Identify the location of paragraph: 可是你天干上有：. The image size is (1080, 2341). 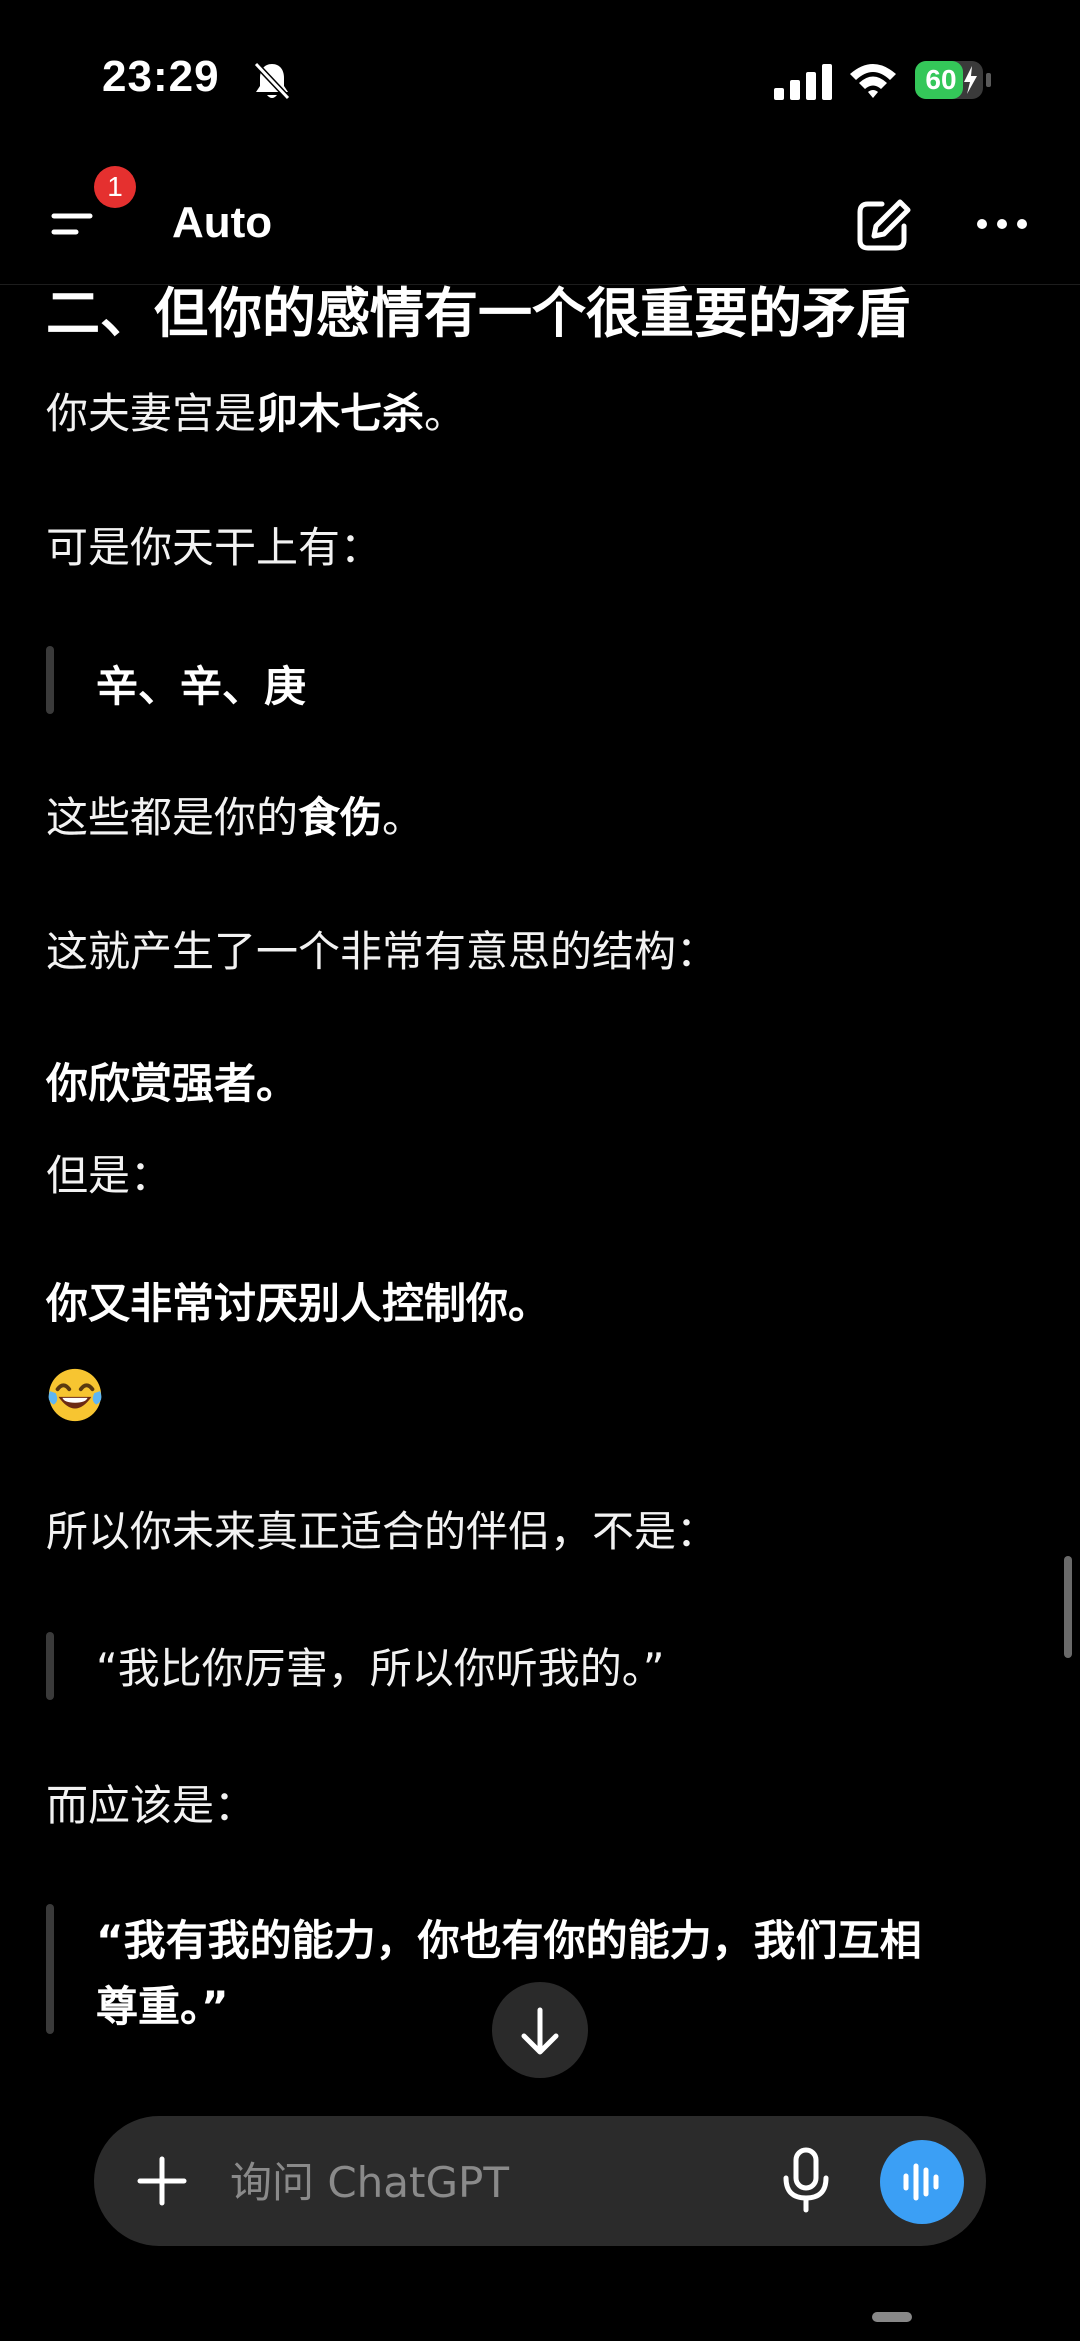
(214, 547).